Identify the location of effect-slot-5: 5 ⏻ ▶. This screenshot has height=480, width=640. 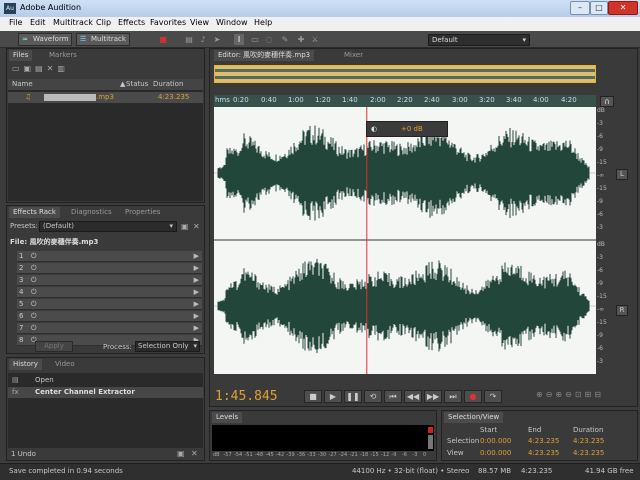
(109, 304).